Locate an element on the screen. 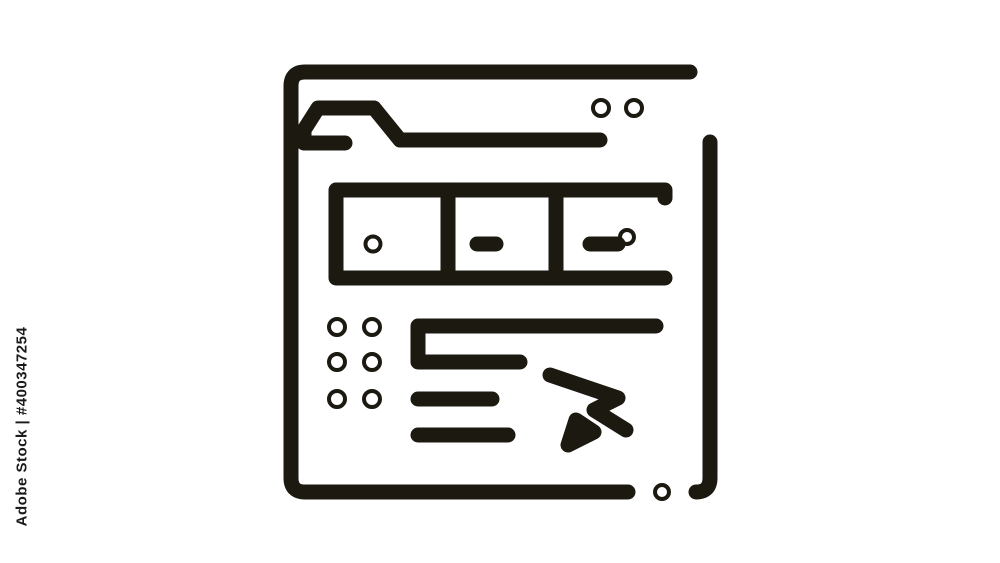 The image size is (1000, 563). window-corner-dot is located at coordinates (662, 492).